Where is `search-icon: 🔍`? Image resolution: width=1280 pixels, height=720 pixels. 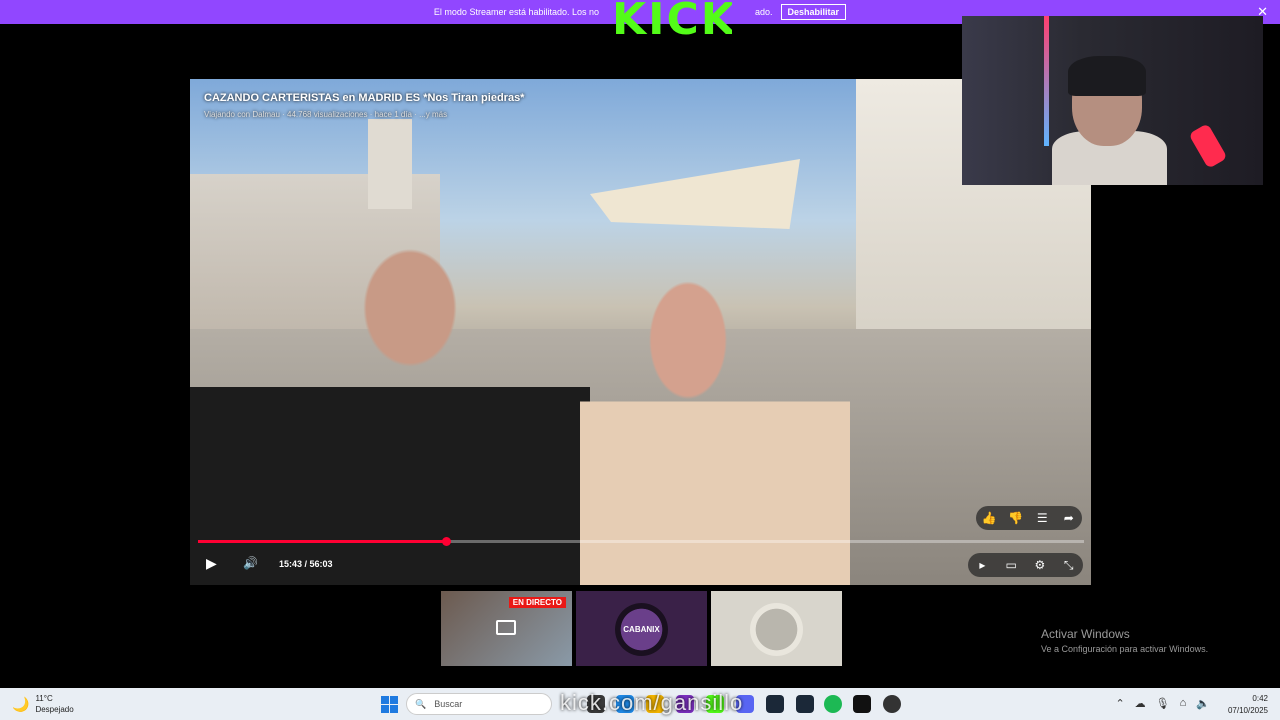 search-icon: 🔍 is located at coordinates (421, 703).